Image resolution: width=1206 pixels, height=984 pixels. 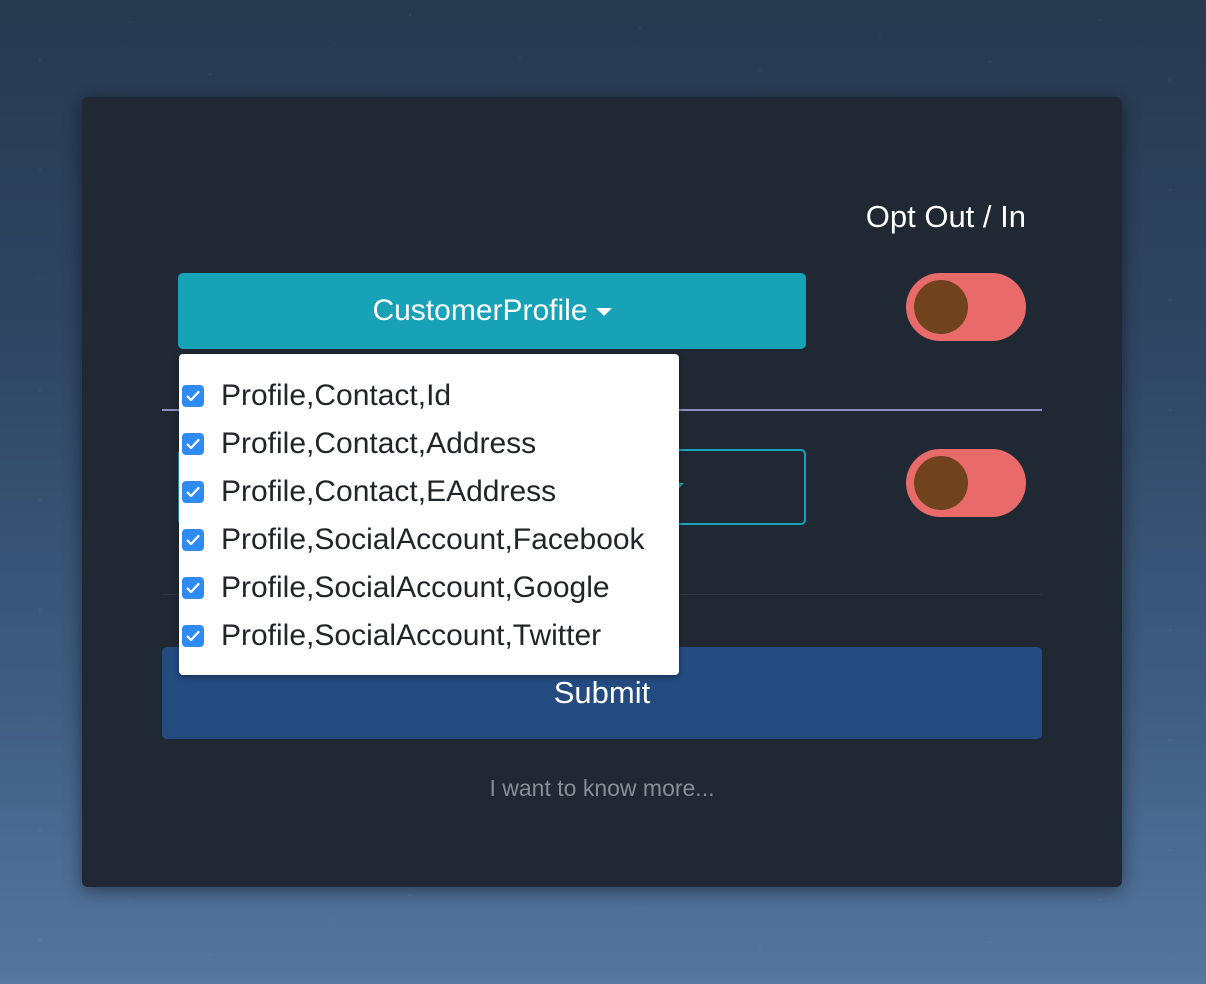 I want to click on menu-item-label: Profile,SocialAccount,Facebook, so click(x=433, y=539).